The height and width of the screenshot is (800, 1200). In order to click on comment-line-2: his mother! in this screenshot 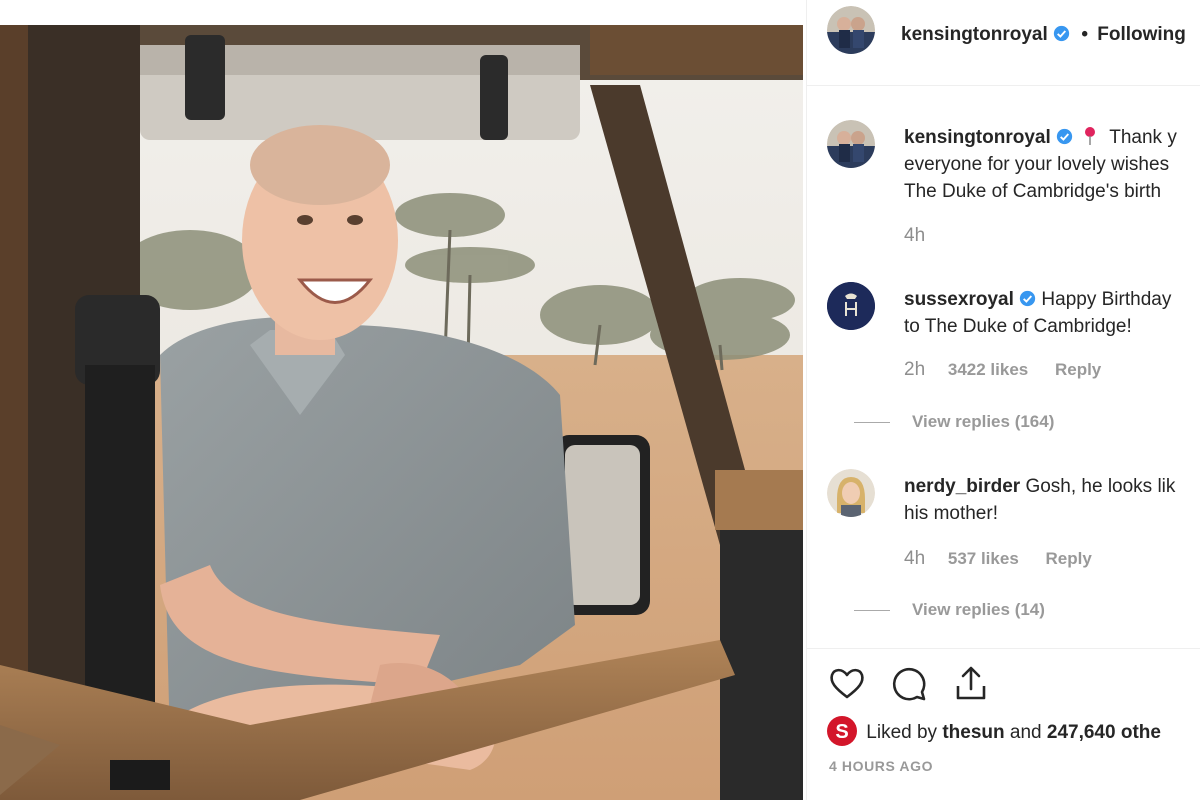, I will do `click(951, 513)`.